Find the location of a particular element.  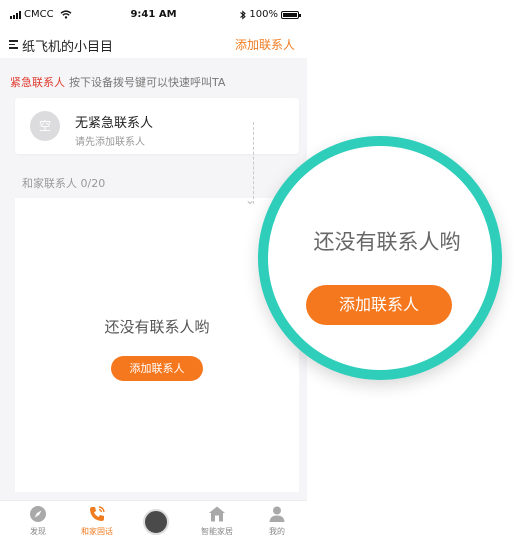

empty-state-text: 还没有联系人哟 is located at coordinates (157, 327).